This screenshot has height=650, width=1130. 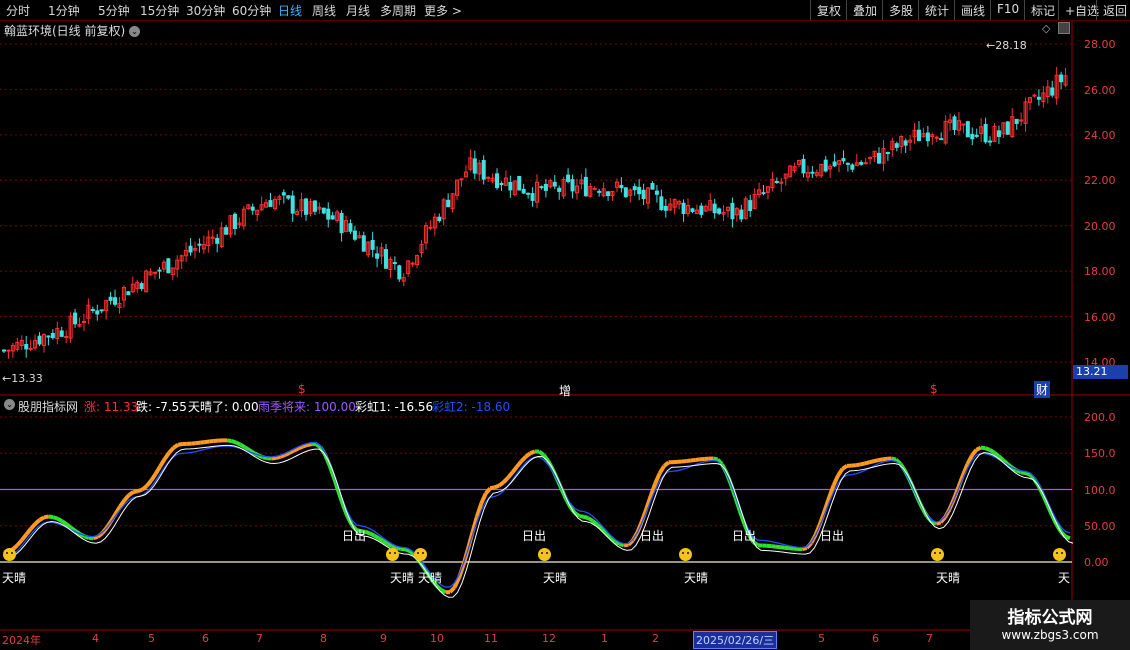 What do you see at coordinates (735, 640) in the screenshot?
I see `x-selected-date: 2025/02/26/三` at bounding box center [735, 640].